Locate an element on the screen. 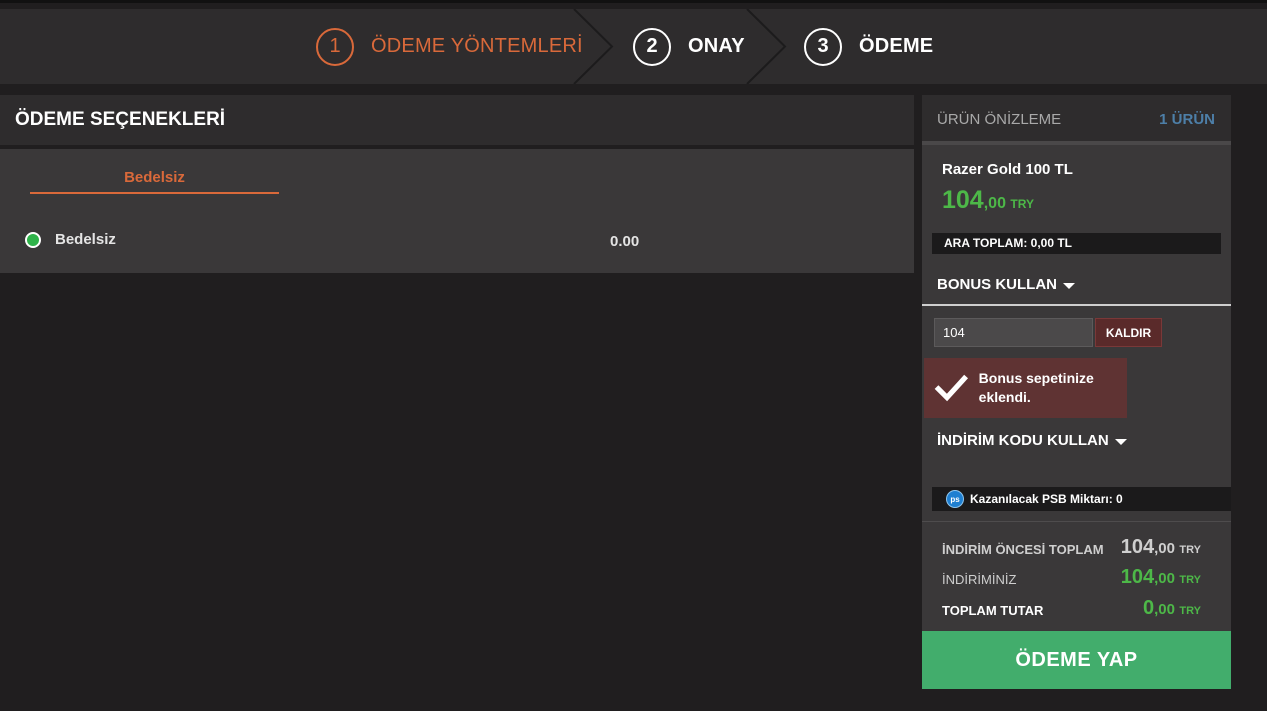 This screenshot has height=711, width=1267. value-integer: 0 is located at coordinates (1148, 608).